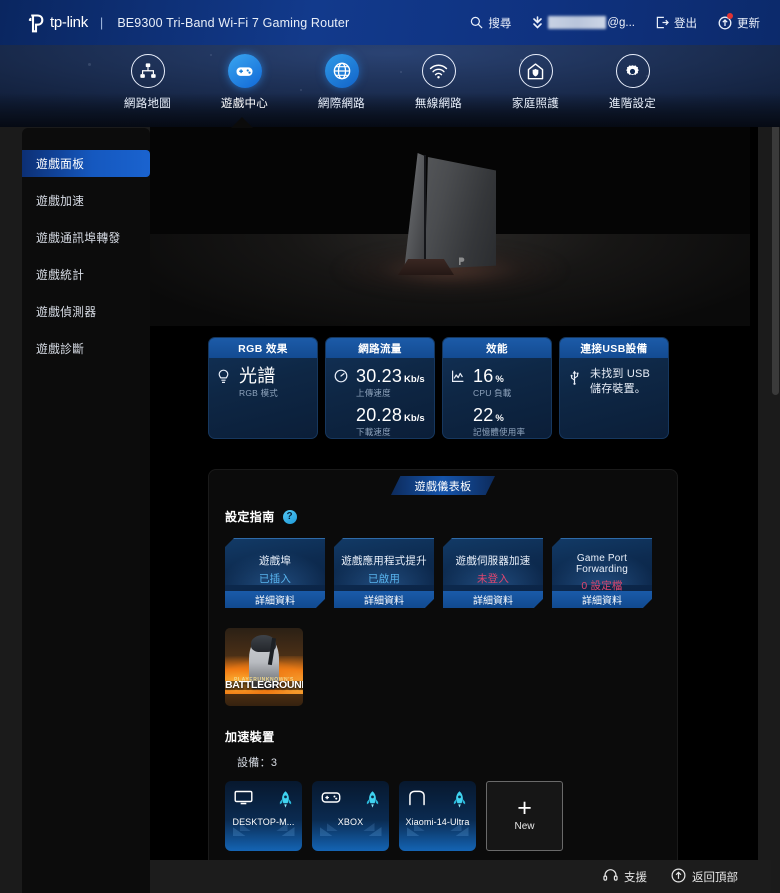 Image resolution: width=780 pixels, height=893 pixels. What do you see at coordinates (499, 431) in the screenshot?
I see `memory-usage-caption: 記憶體使用率` at bounding box center [499, 431].